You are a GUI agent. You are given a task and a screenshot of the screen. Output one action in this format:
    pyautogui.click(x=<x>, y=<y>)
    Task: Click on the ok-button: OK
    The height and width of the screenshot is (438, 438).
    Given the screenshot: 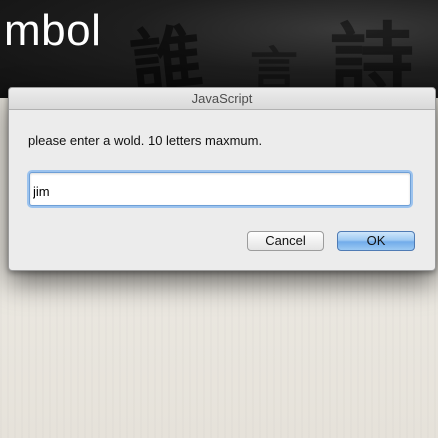 What is the action you would take?
    pyautogui.click(x=376, y=241)
    